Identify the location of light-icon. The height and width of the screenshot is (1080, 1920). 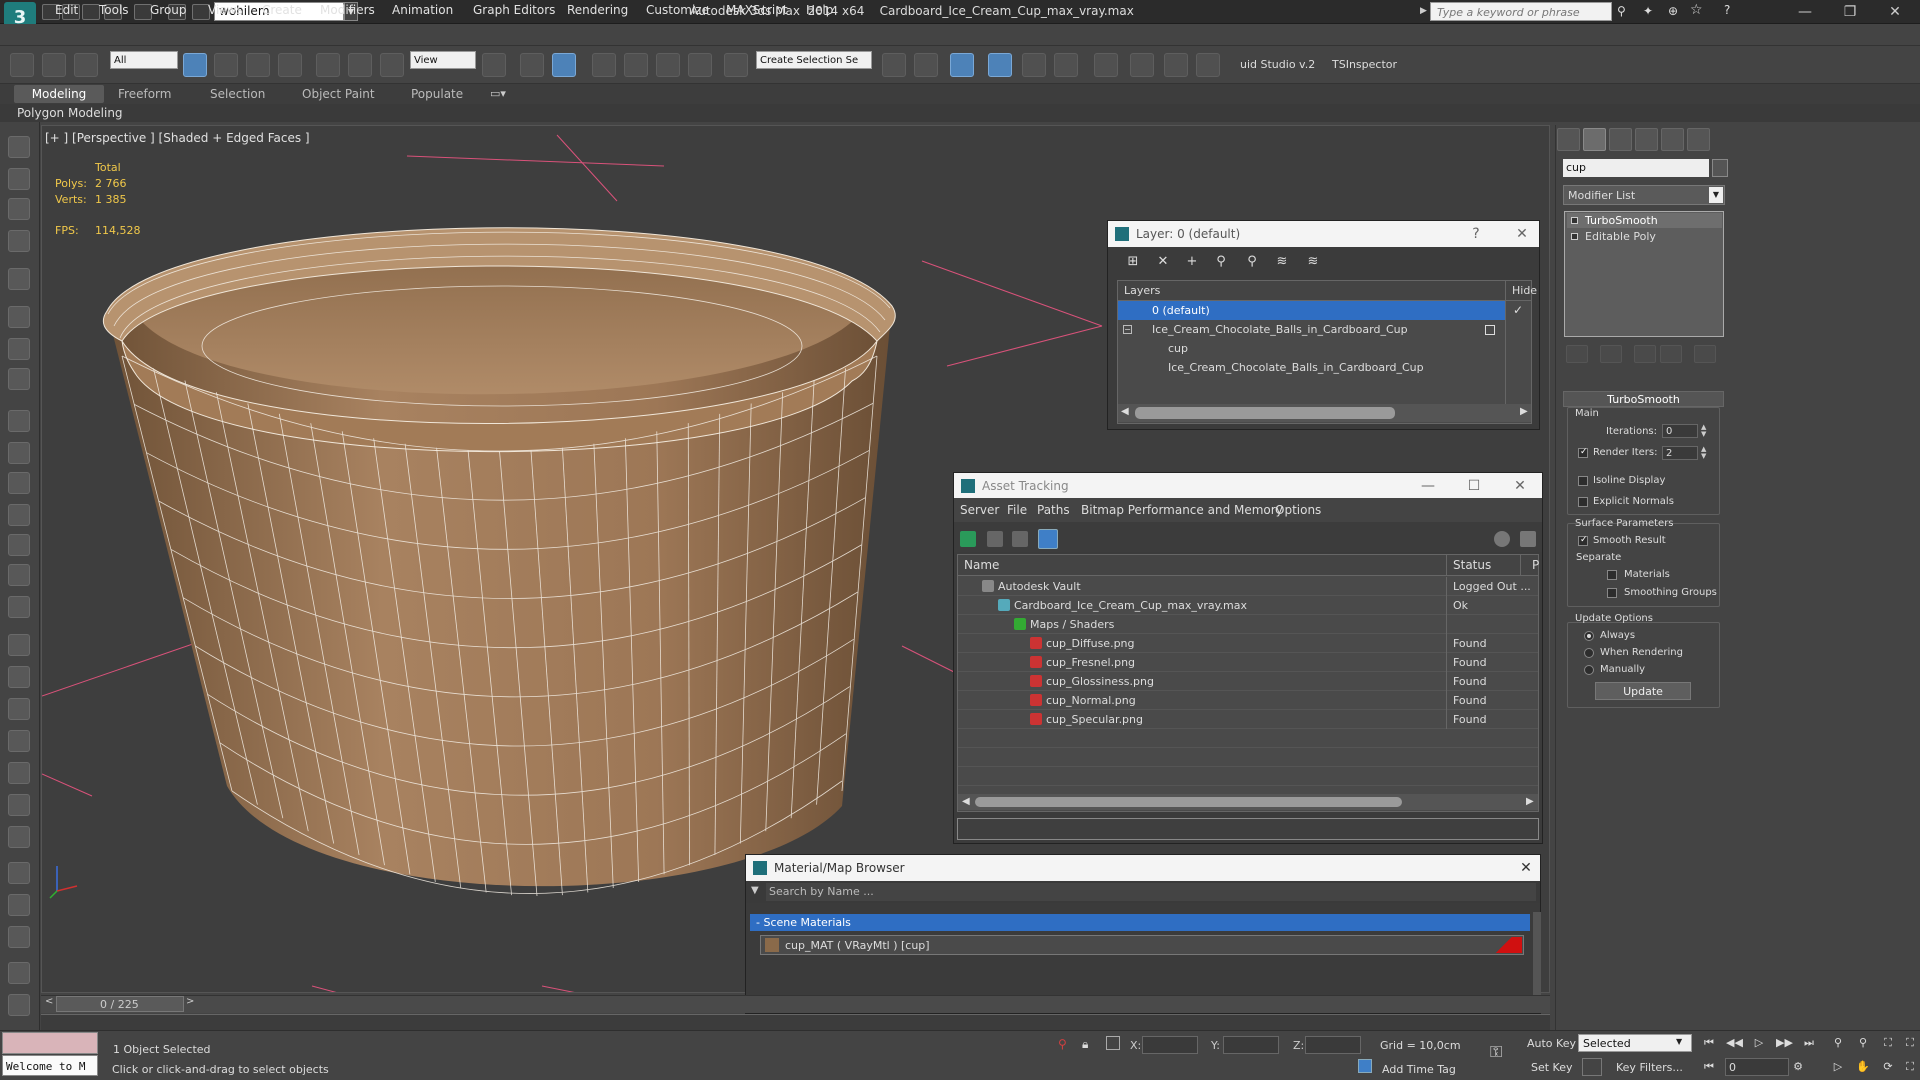
(19, 279).